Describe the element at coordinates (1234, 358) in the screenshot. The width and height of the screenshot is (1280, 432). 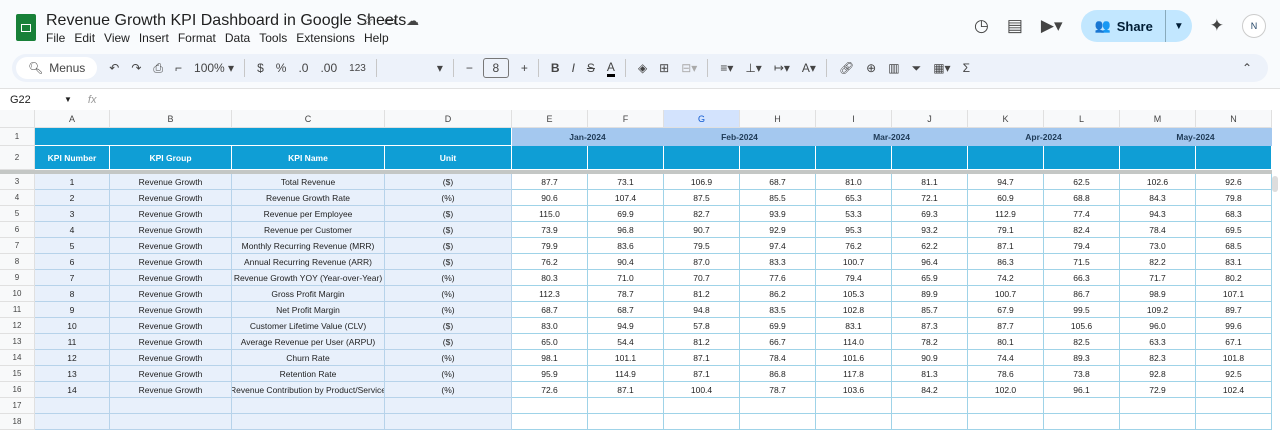
I see `value-cell: 101.8` at that location.